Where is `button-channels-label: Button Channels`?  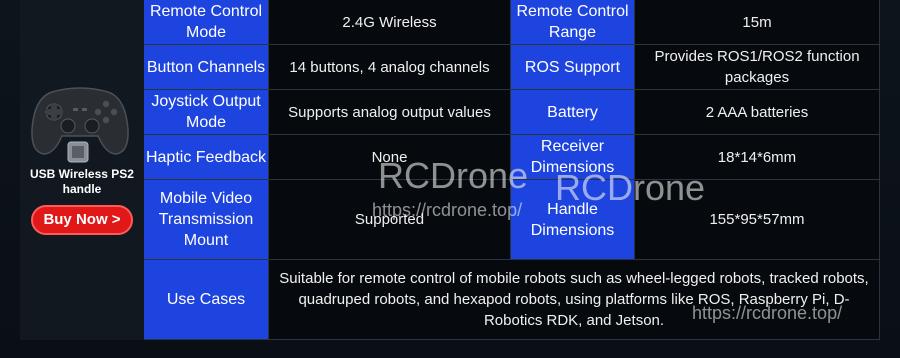
button-channels-label: Button Channels is located at coordinates (206, 67).